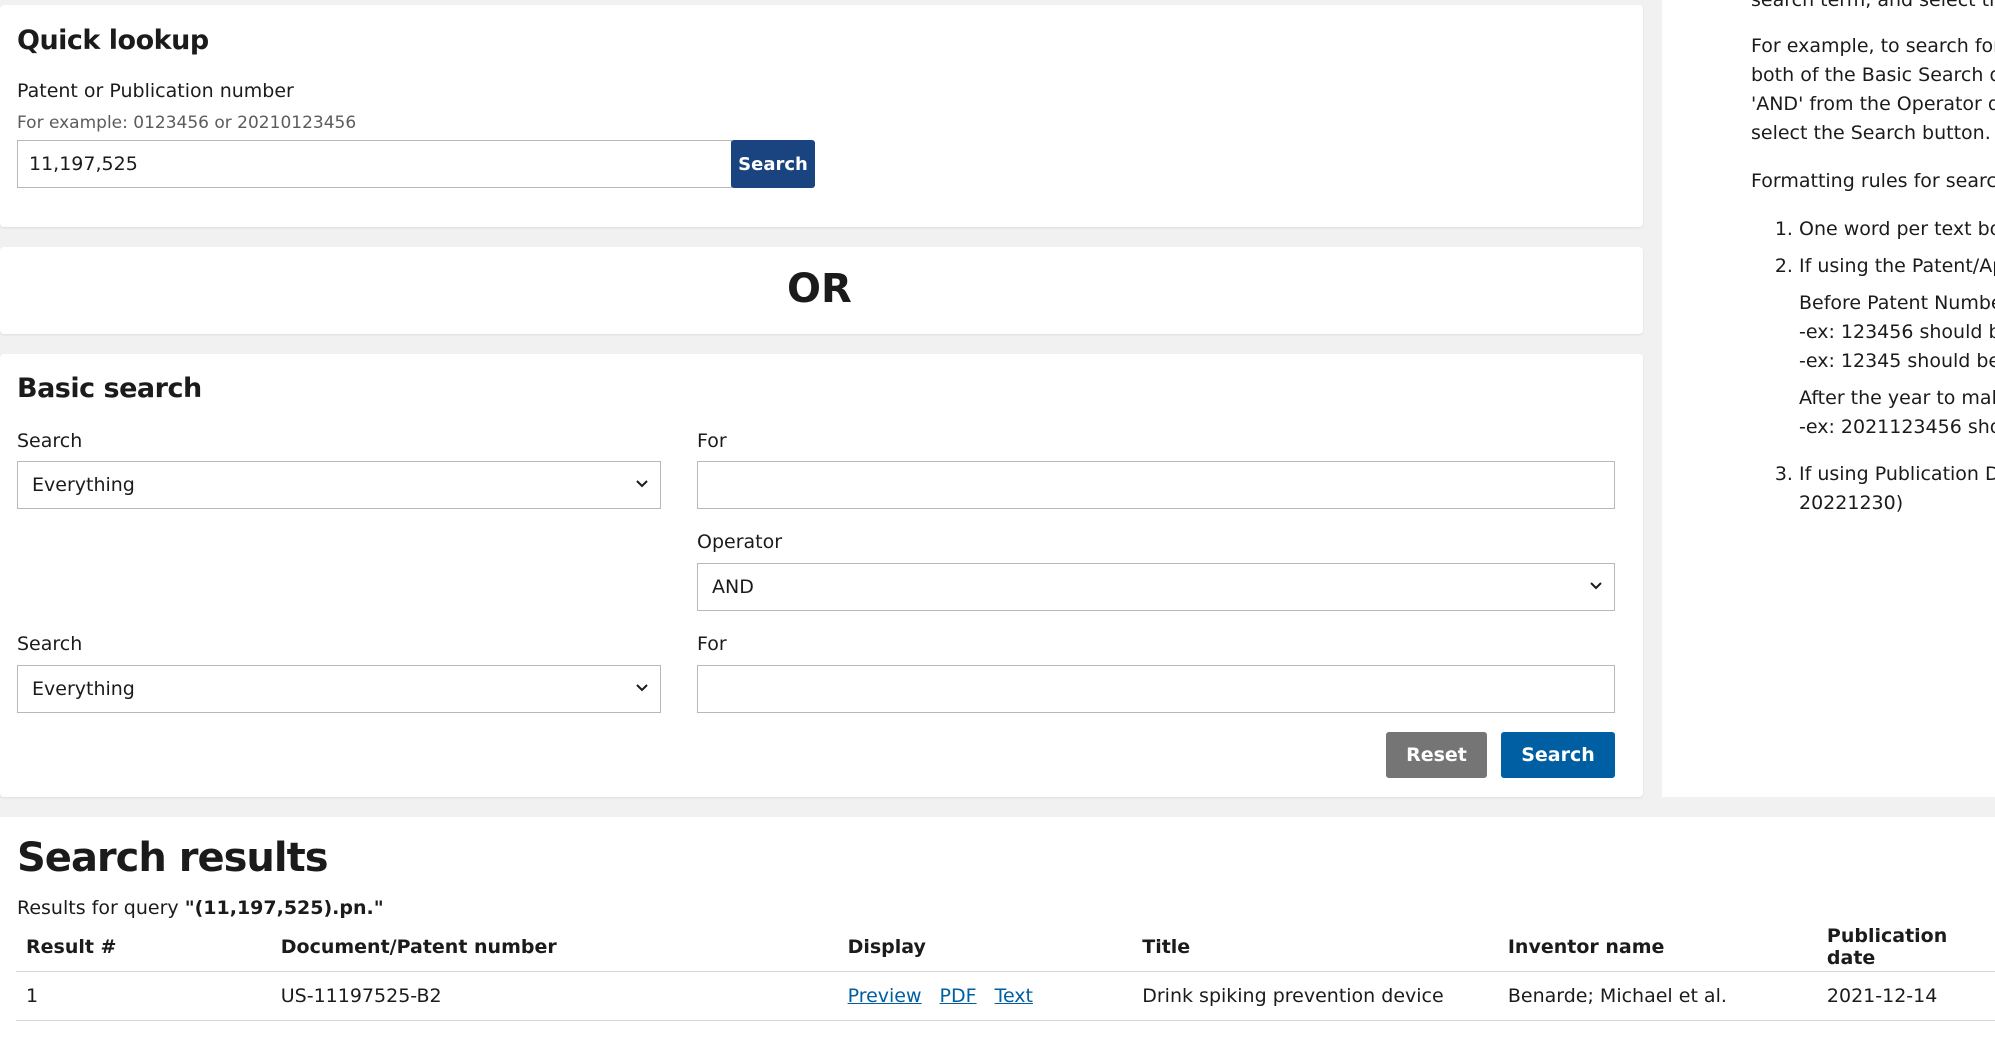  Describe the element at coordinates (1873, 46) in the screenshot. I see `help-example-line: For example, to search for t` at that location.